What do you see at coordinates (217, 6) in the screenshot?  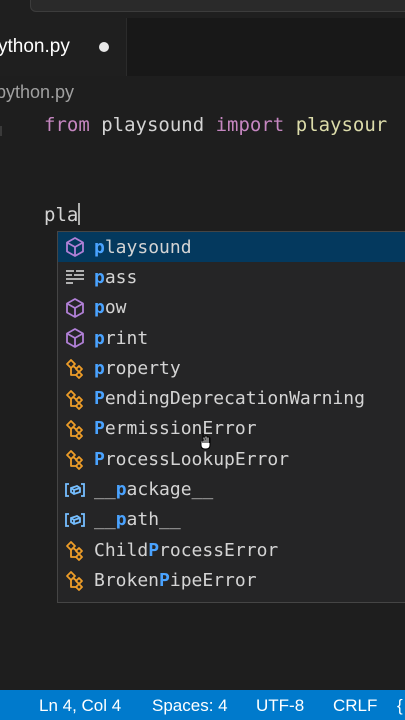 I see `command-center` at bounding box center [217, 6].